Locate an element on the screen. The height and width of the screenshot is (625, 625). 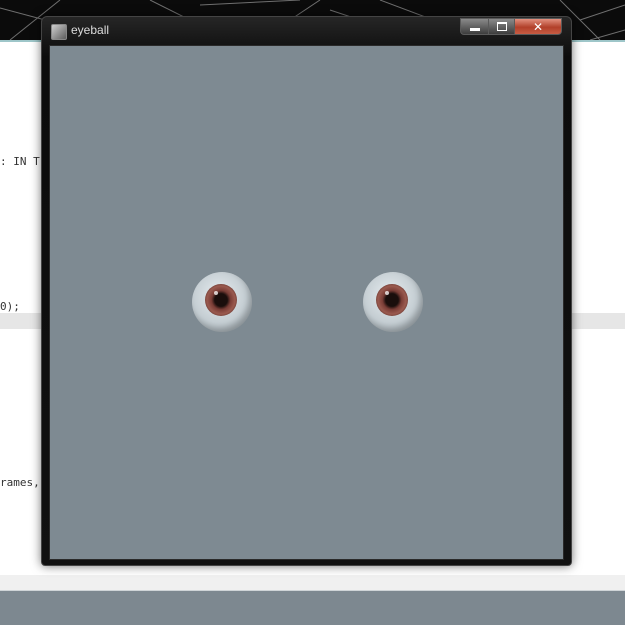
maximize-button is located at coordinates (502, 26).